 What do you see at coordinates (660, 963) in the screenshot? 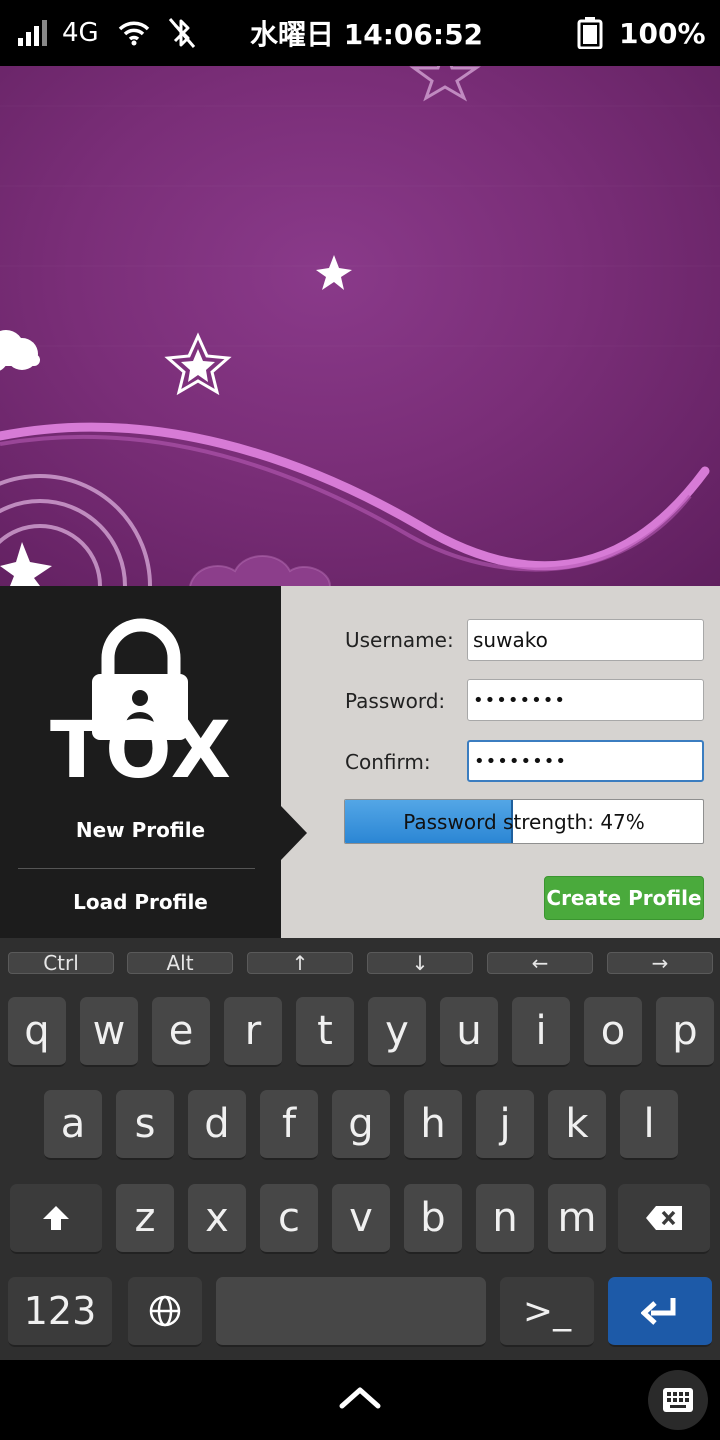
I see `arrow-right-key: →` at bounding box center [660, 963].